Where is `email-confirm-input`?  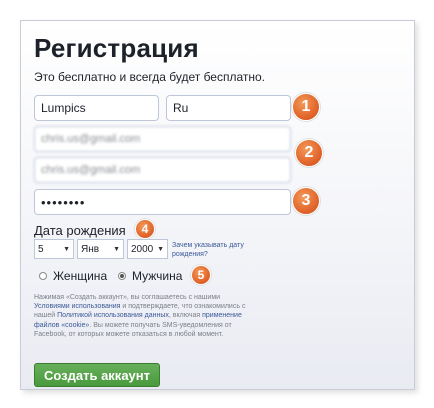
email-confirm-input is located at coordinates (162, 170).